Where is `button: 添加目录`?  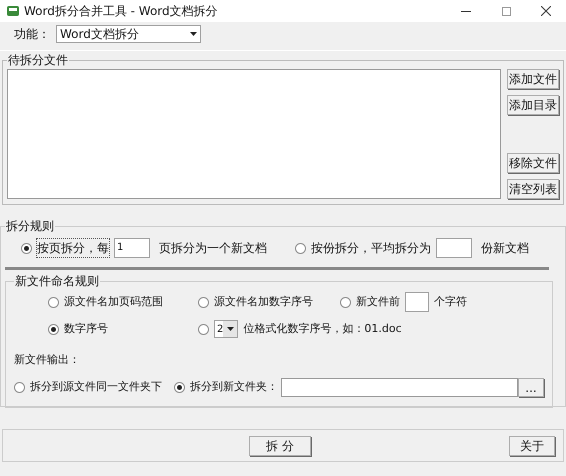 button: 添加目录 is located at coordinates (533, 105).